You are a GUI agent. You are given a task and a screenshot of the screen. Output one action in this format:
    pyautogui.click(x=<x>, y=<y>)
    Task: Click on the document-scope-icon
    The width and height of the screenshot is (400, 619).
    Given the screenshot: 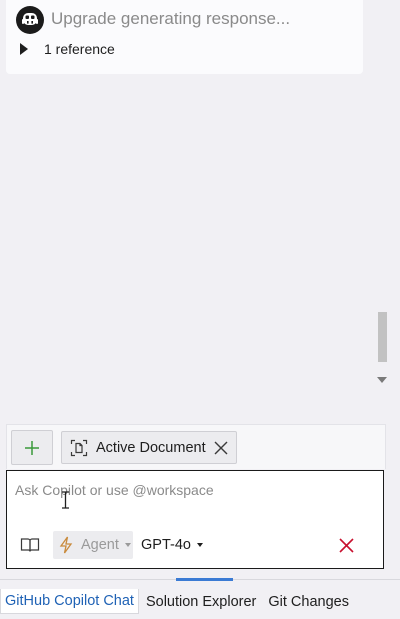 What is the action you would take?
    pyautogui.click(x=79, y=448)
    